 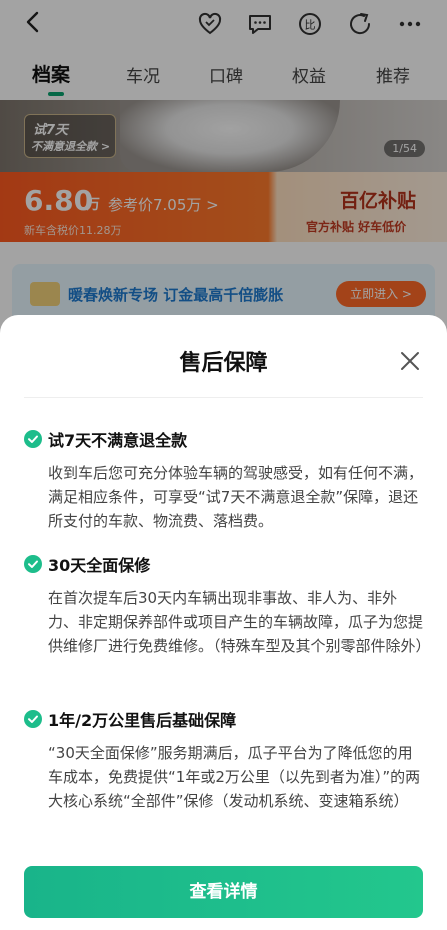 What do you see at coordinates (118, 440) in the screenshot?
I see `section-title: 试7天不满意退全款` at bounding box center [118, 440].